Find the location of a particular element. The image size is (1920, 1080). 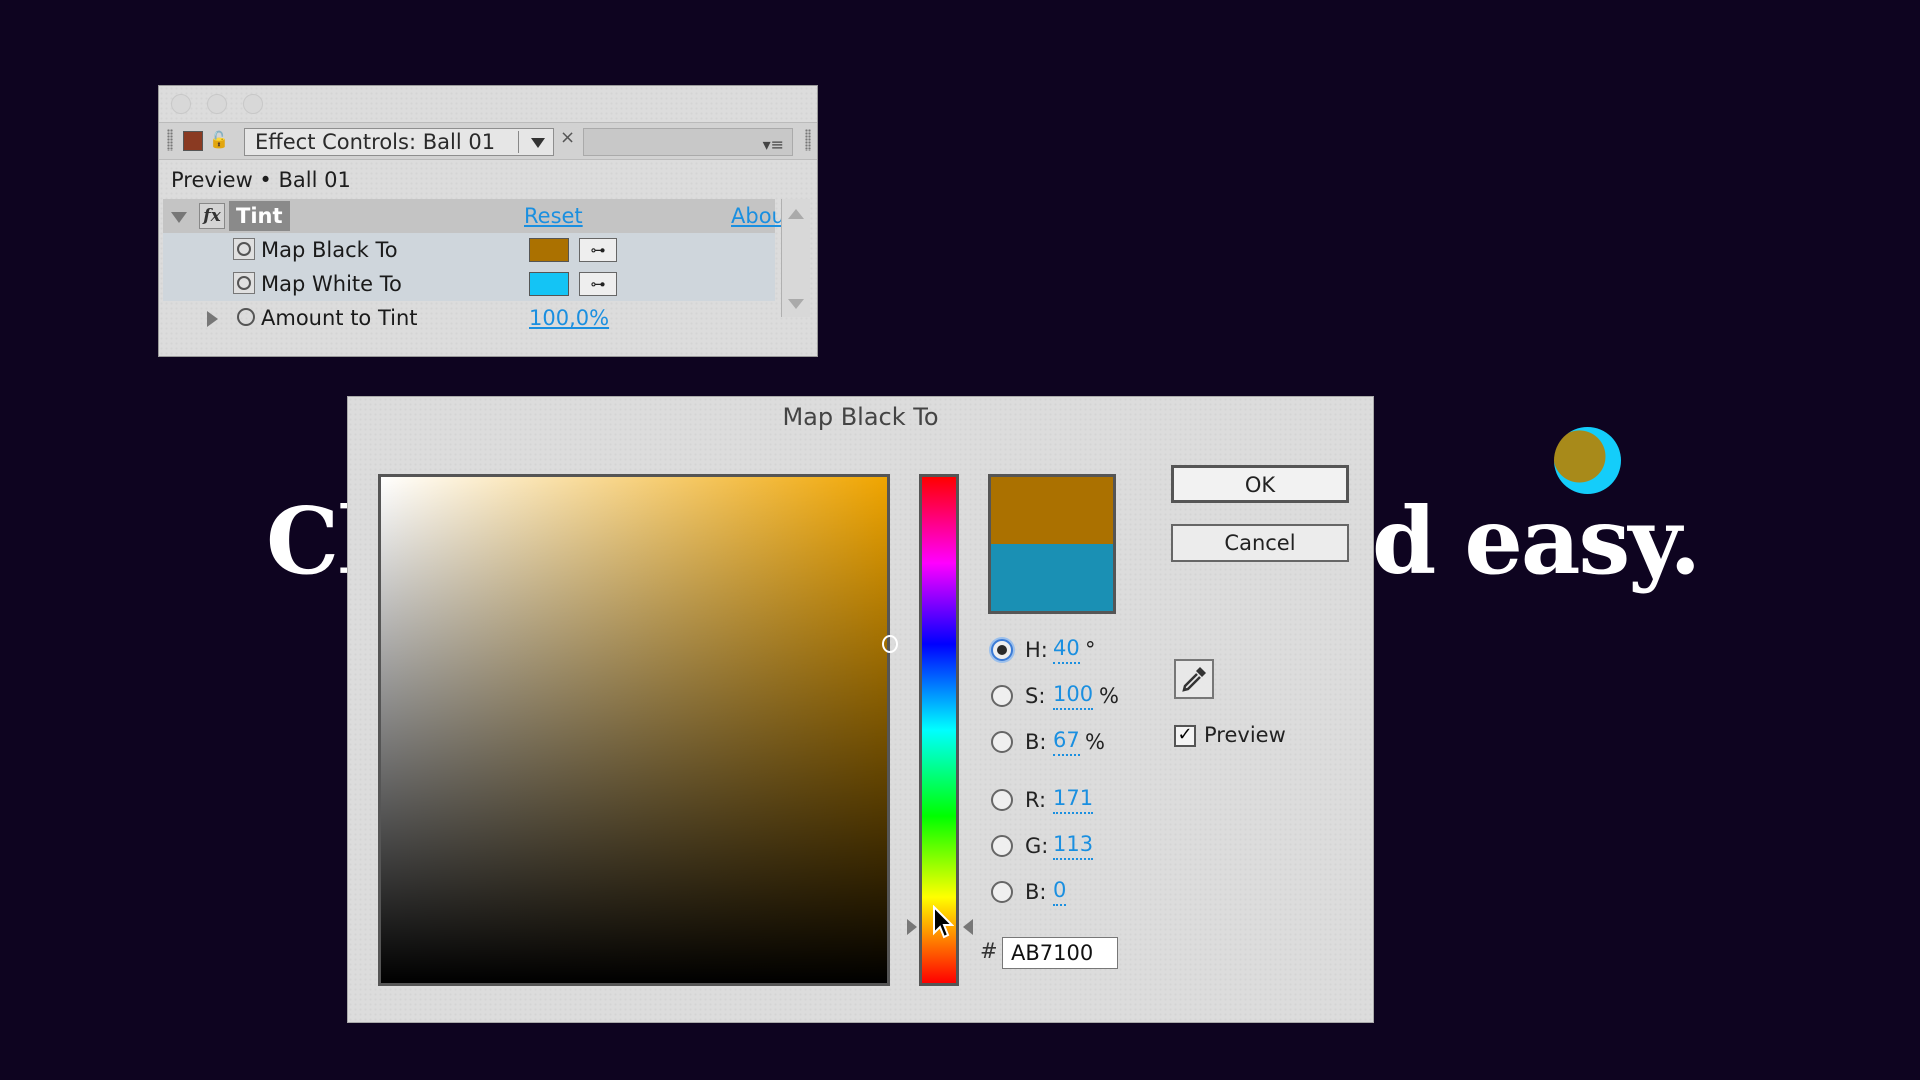

twirl-down-icon is located at coordinates (179, 217).